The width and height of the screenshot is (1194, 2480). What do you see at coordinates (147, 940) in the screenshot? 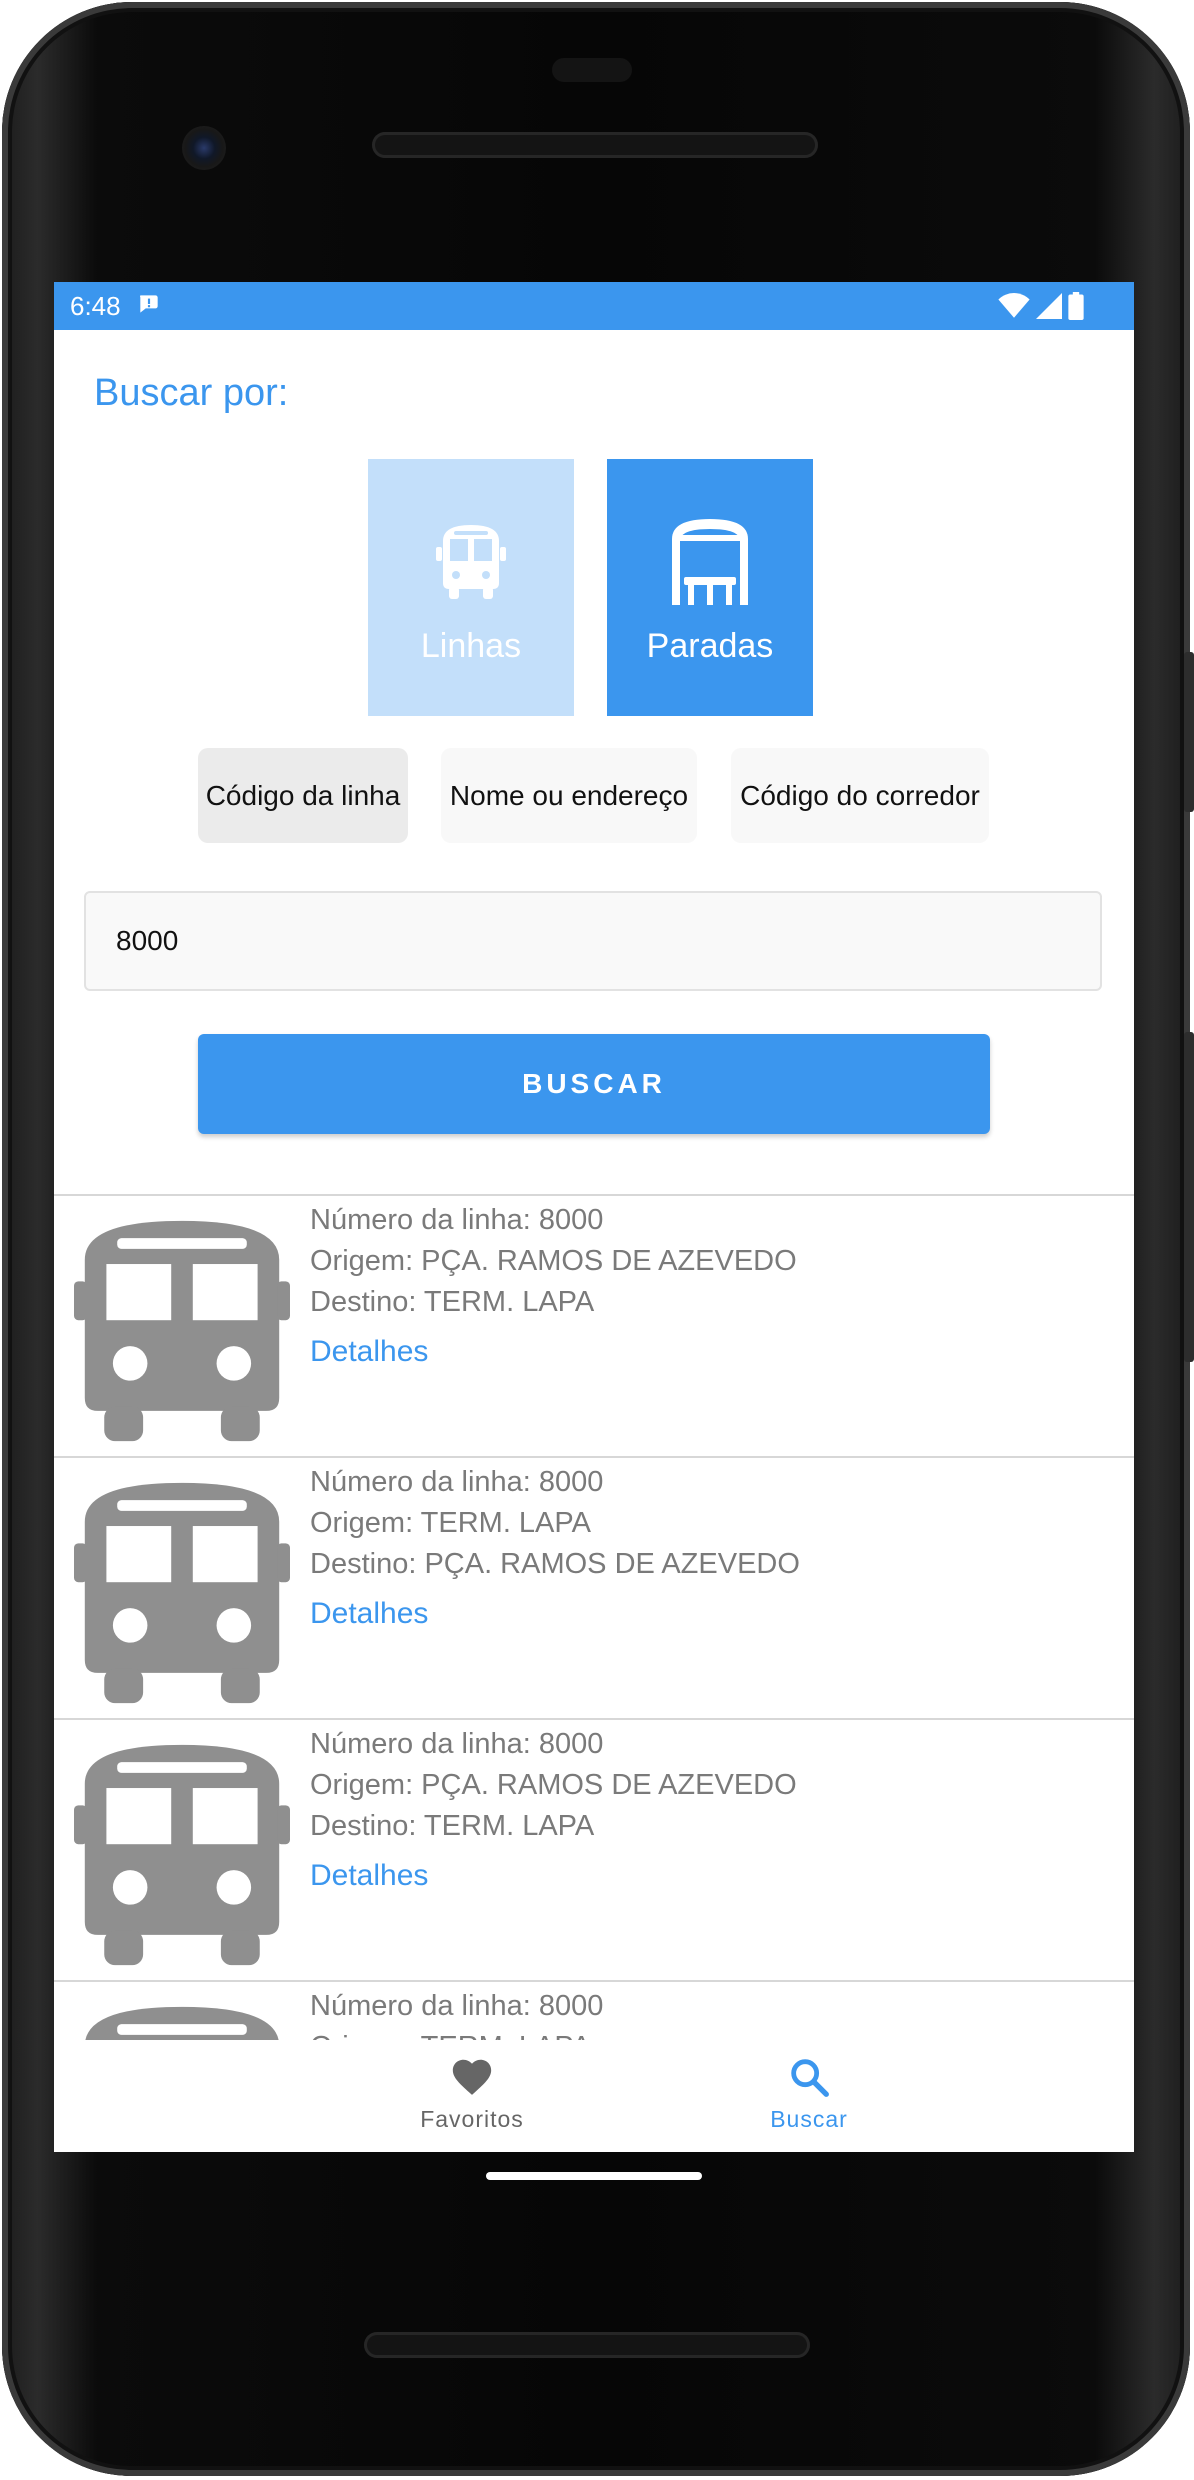
I see `search-input-value: 8000` at bounding box center [147, 940].